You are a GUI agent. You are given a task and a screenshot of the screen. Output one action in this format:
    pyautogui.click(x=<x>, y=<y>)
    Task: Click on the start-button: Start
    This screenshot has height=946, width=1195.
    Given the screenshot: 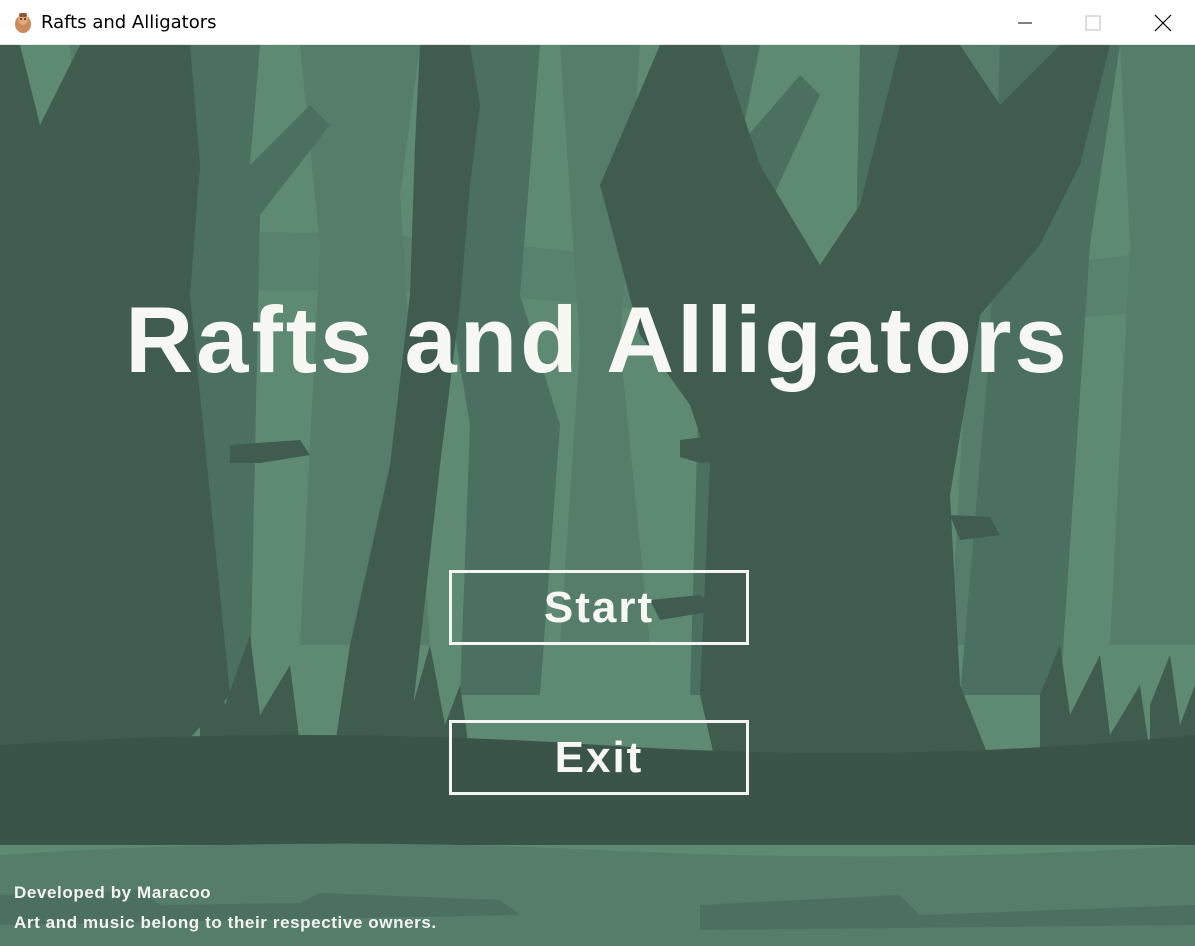 What is the action you would take?
    pyautogui.click(x=599, y=607)
    